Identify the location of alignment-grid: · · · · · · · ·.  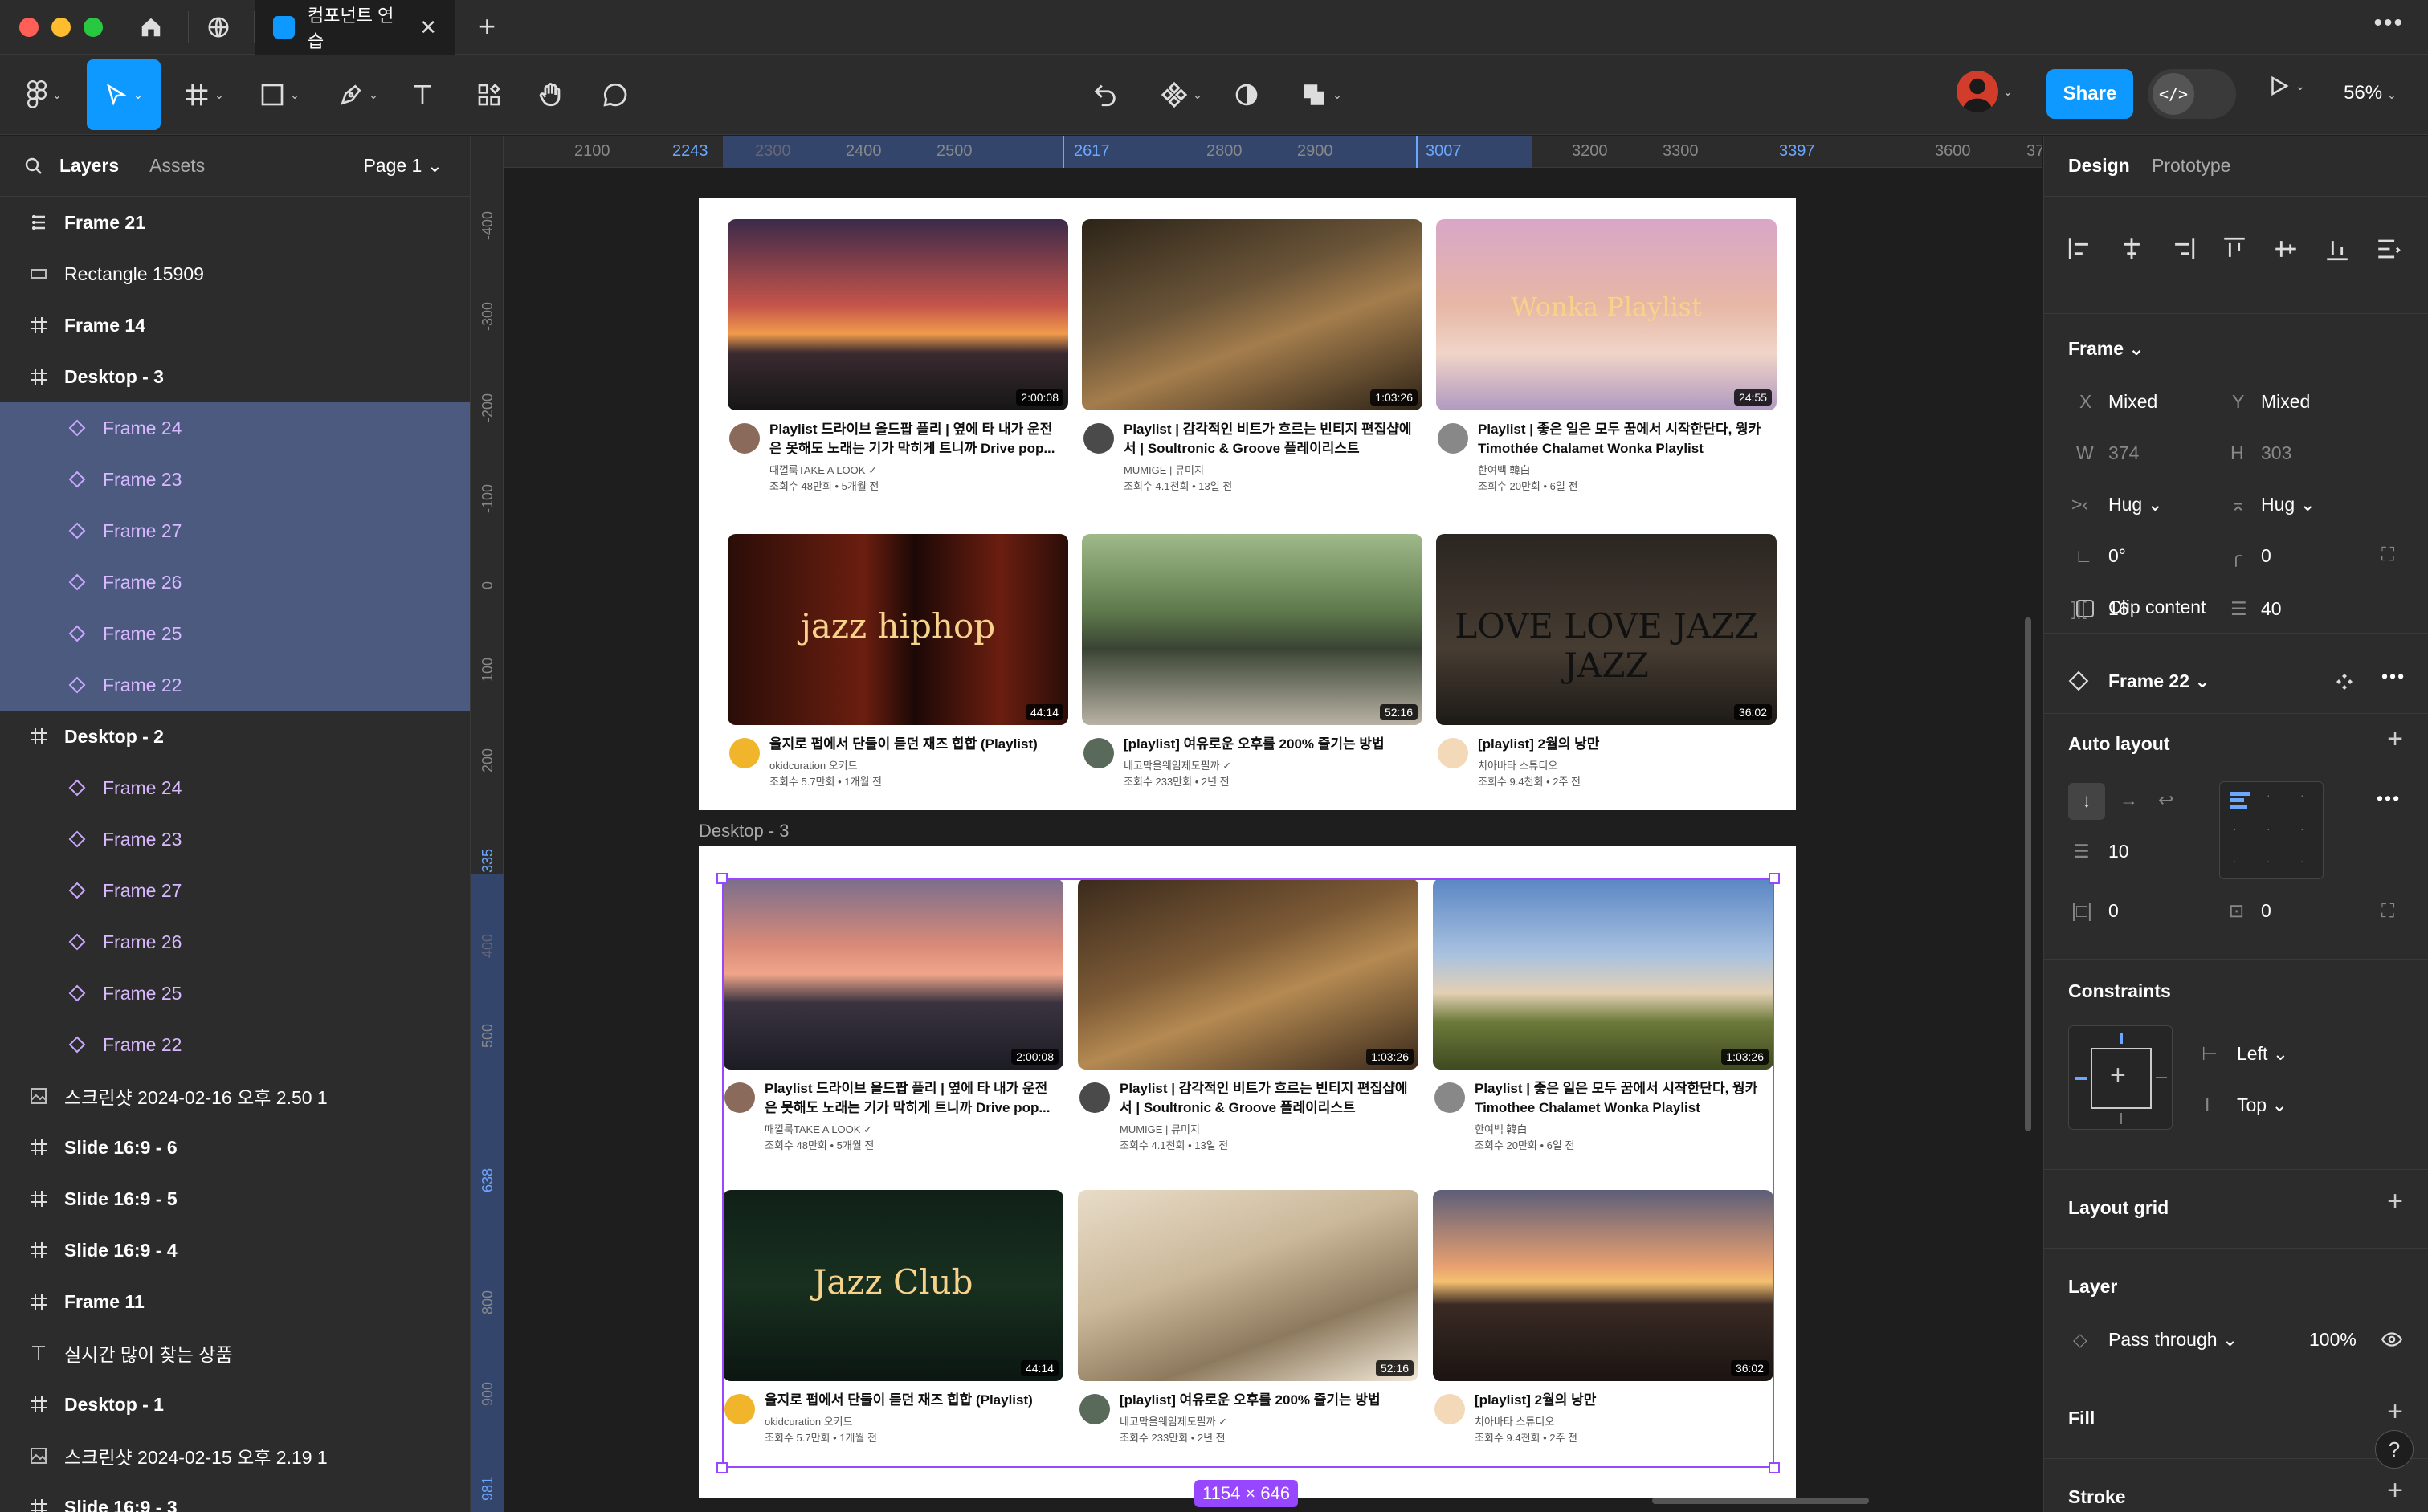
(2271, 830).